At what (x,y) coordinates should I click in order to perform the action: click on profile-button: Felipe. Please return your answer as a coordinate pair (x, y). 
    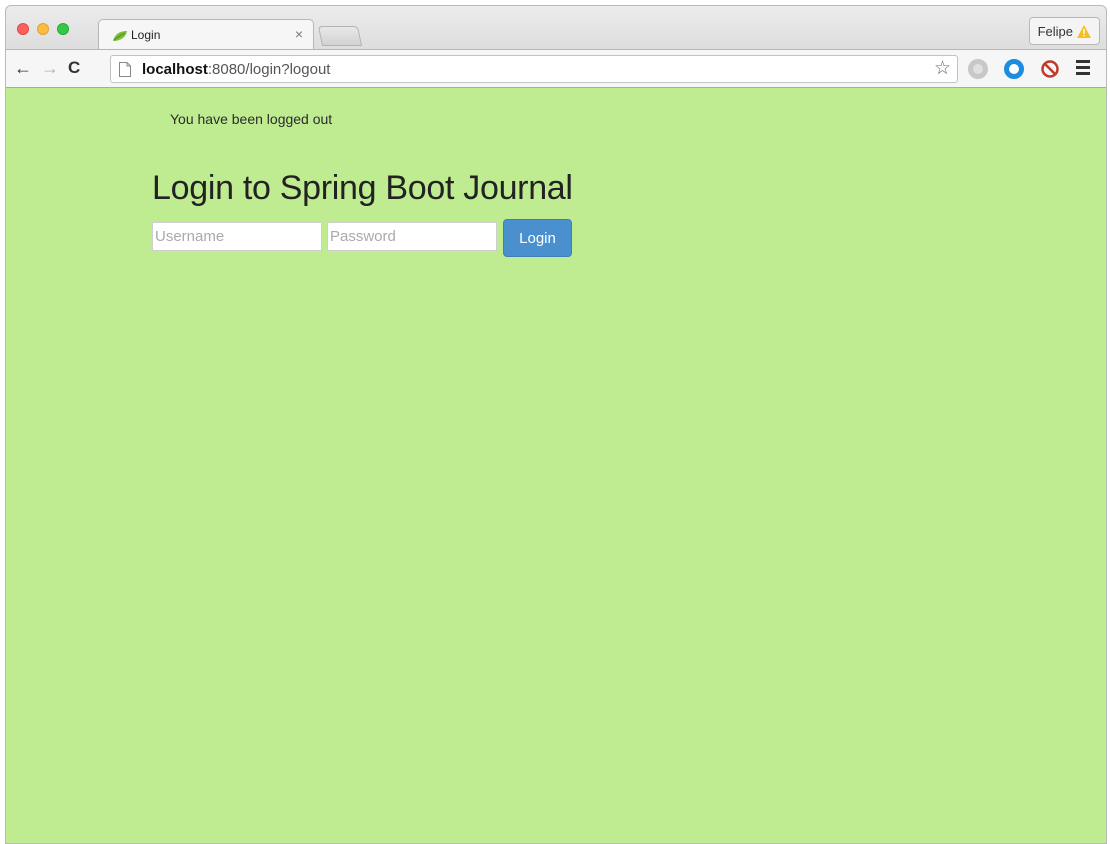
    Looking at the image, I should click on (1064, 31).